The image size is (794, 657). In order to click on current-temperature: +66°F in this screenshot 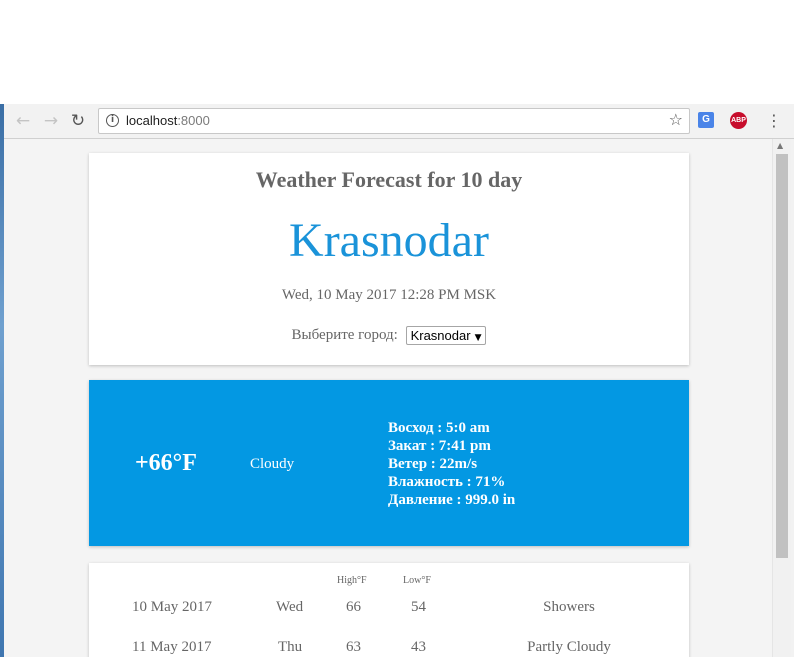, I will do `click(166, 463)`.